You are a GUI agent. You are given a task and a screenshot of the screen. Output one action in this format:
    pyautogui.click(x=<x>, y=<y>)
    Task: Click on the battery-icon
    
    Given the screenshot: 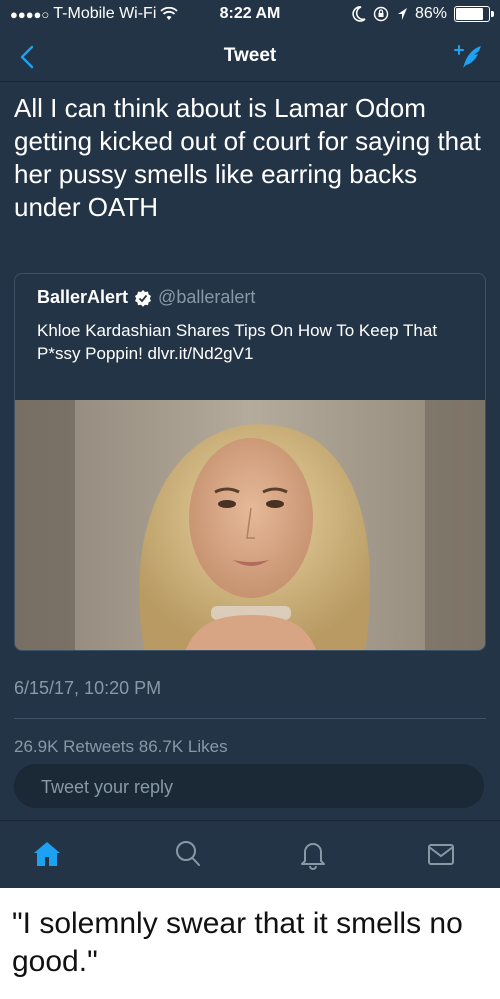 What is the action you would take?
    pyautogui.click(x=474, y=14)
    